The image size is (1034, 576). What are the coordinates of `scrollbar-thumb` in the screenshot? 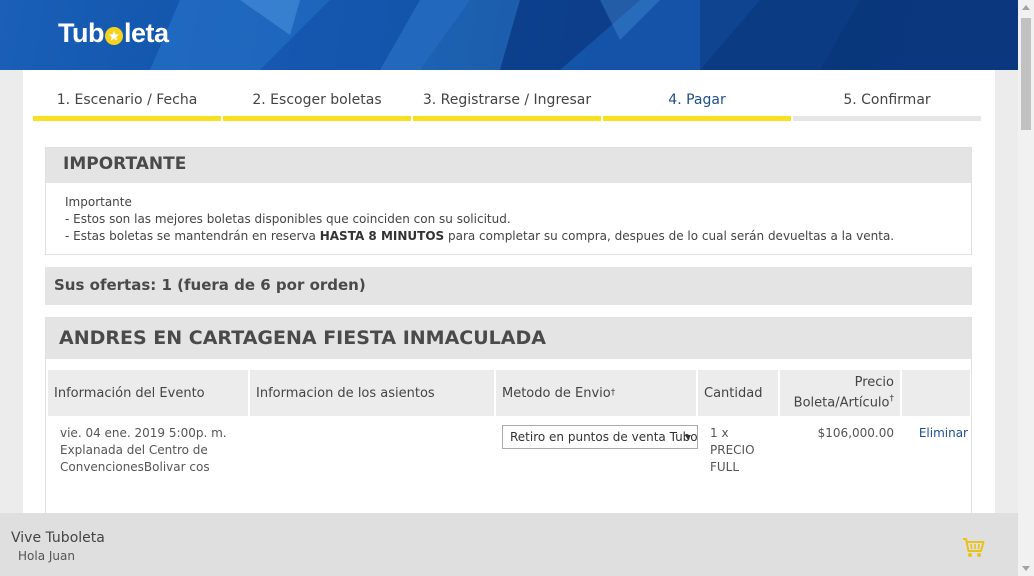 It's located at (1026, 74).